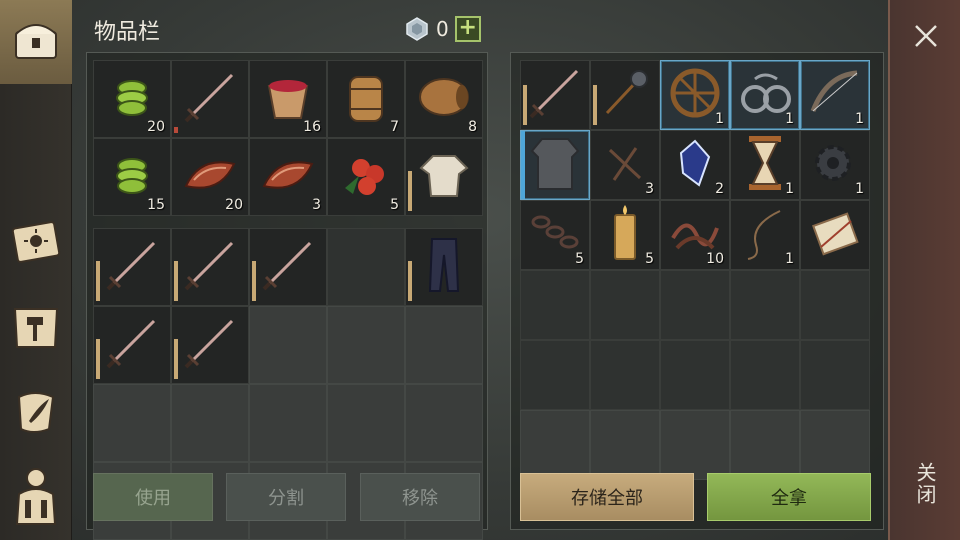 Image resolution: width=960 pixels, height=540 pixels. I want to click on tab-recipes, so click(36, 412).